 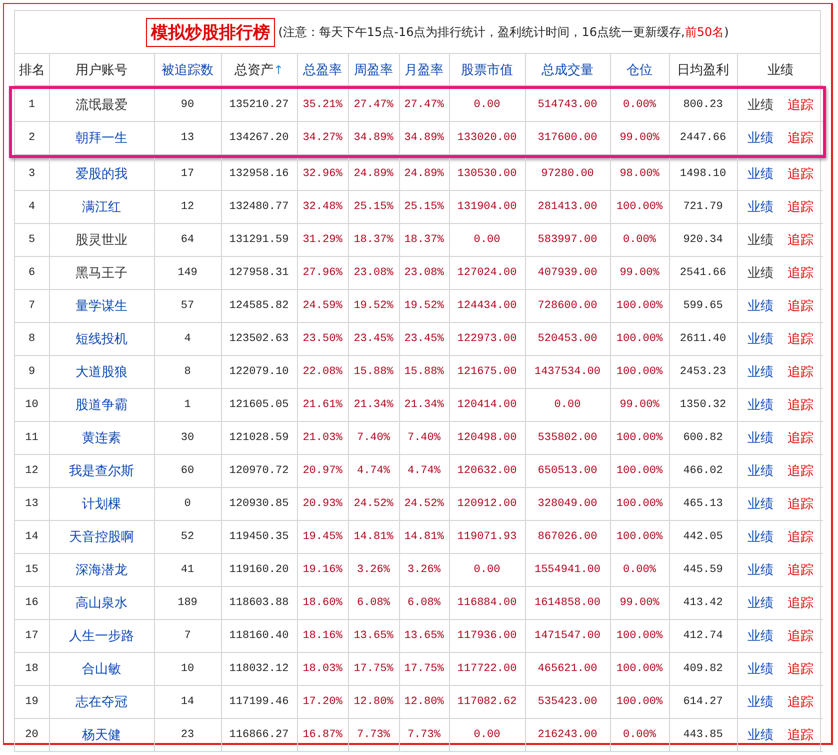 What do you see at coordinates (424, 70) in the screenshot?
I see `column-sort-link: 月盈率` at bounding box center [424, 70].